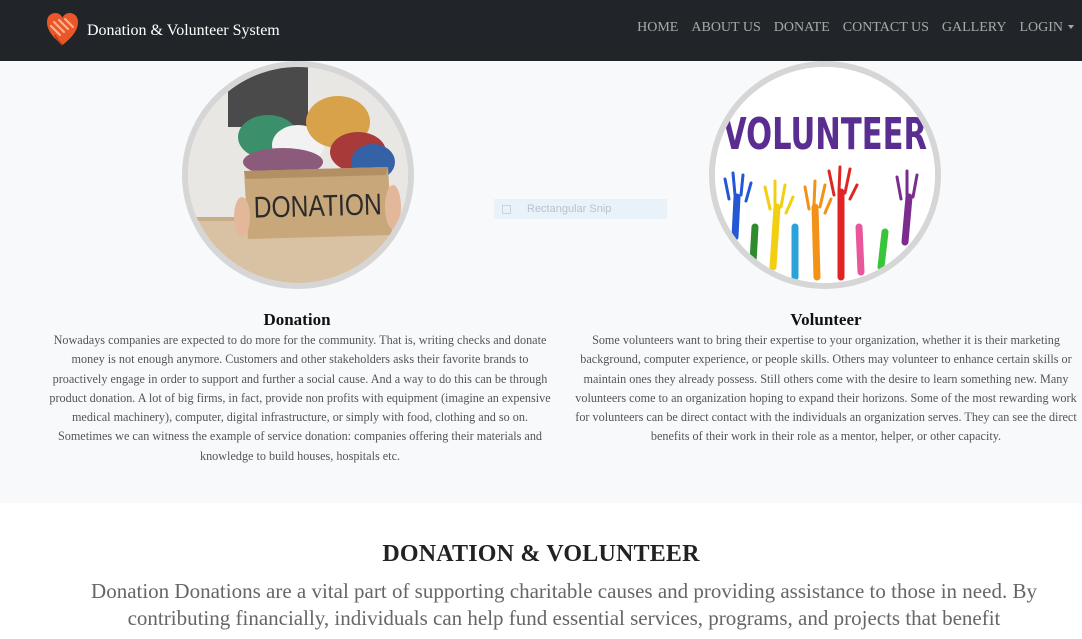 This screenshot has width=1082, height=639. Describe the element at coordinates (317, 206) in the screenshot. I see `donation-box-text: DONATION` at that location.